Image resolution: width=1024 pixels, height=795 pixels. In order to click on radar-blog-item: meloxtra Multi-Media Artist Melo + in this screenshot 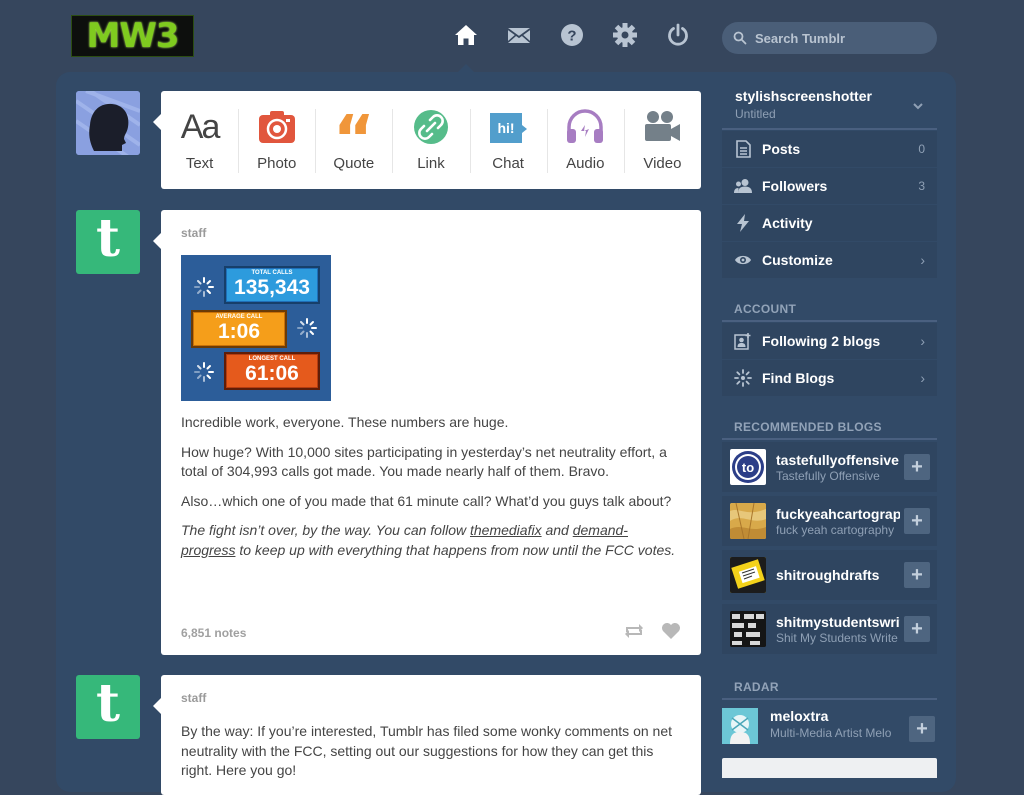, I will do `click(829, 730)`.